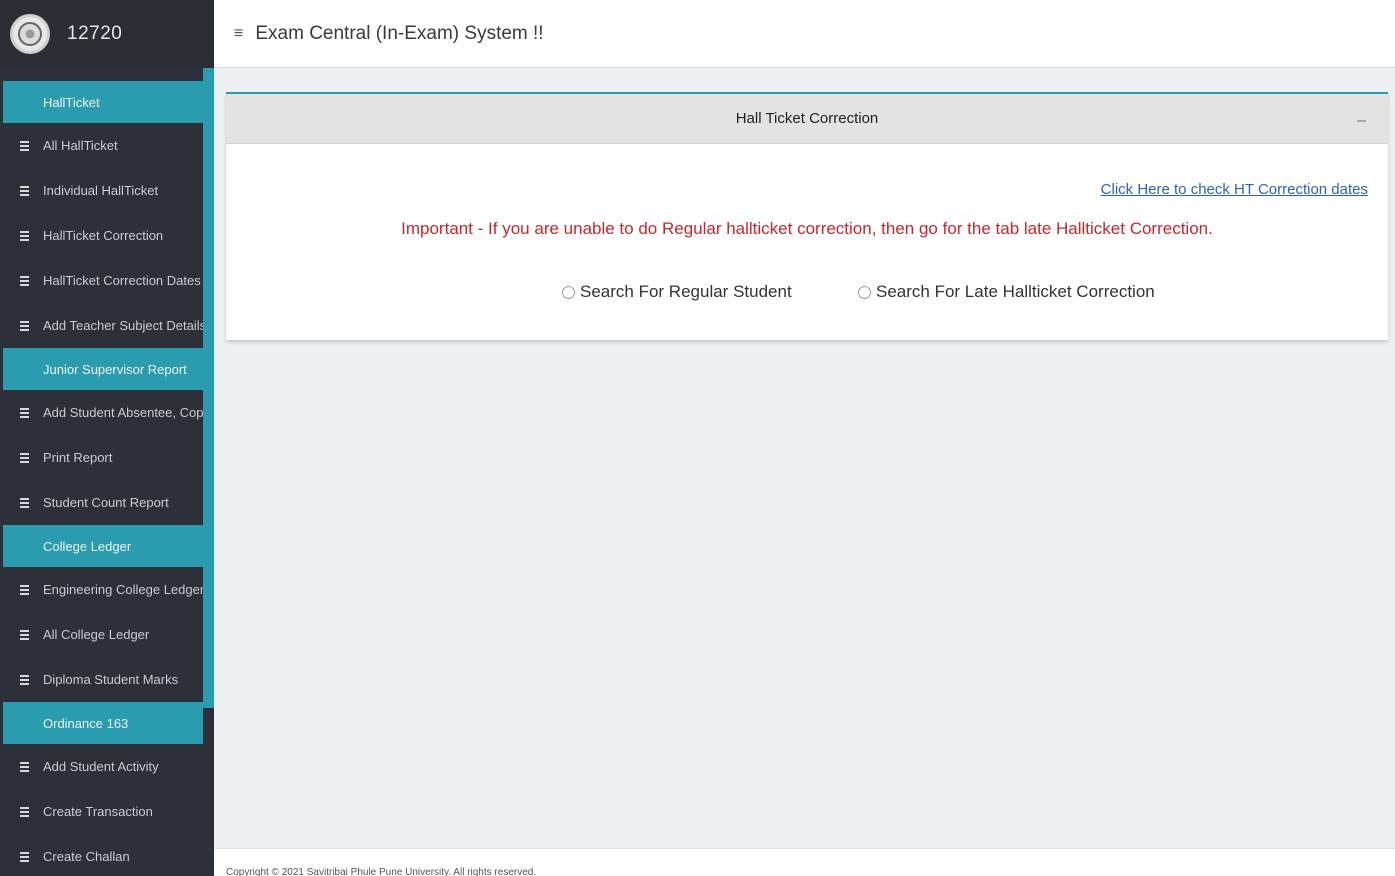 This screenshot has height=876, width=1395. I want to click on brand-bar: 12720, so click(107, 34).